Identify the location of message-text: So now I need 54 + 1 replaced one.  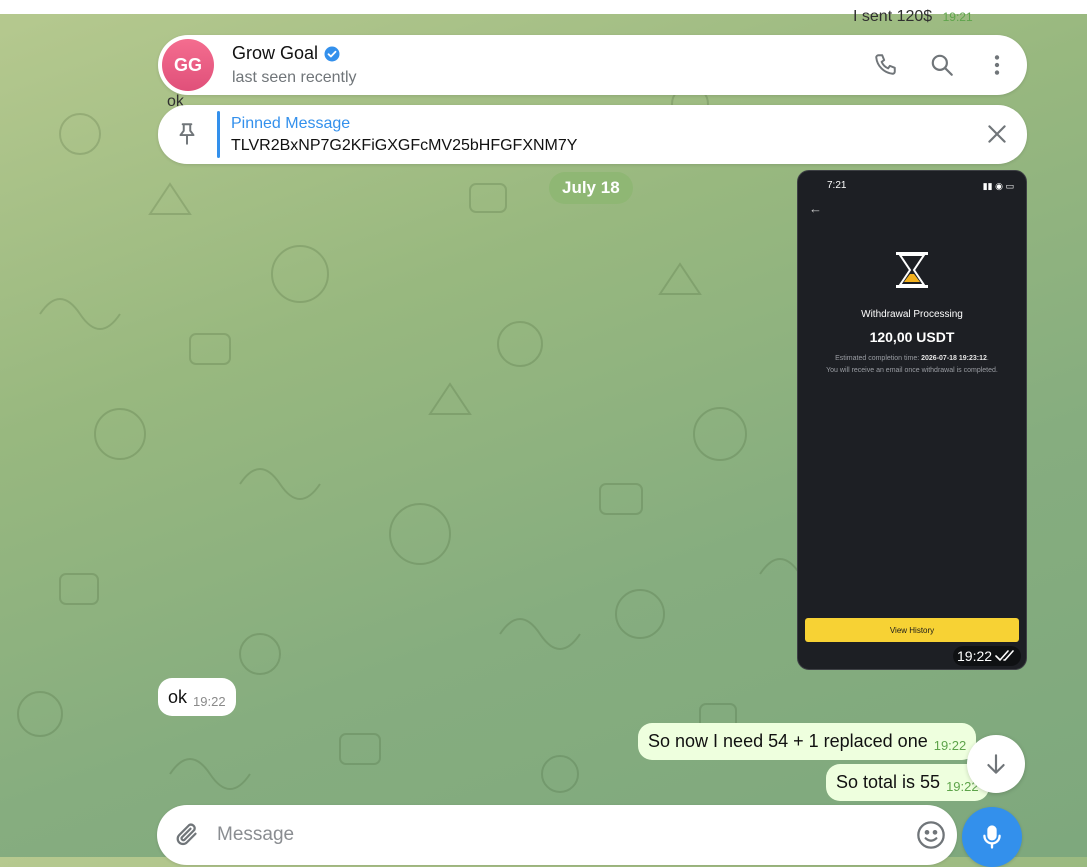
(788, 741).